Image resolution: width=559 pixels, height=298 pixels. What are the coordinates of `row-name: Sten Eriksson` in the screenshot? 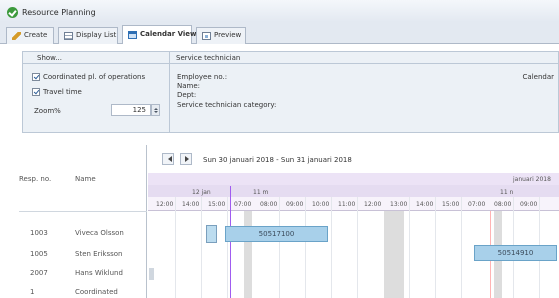 It's located at (98, 254).